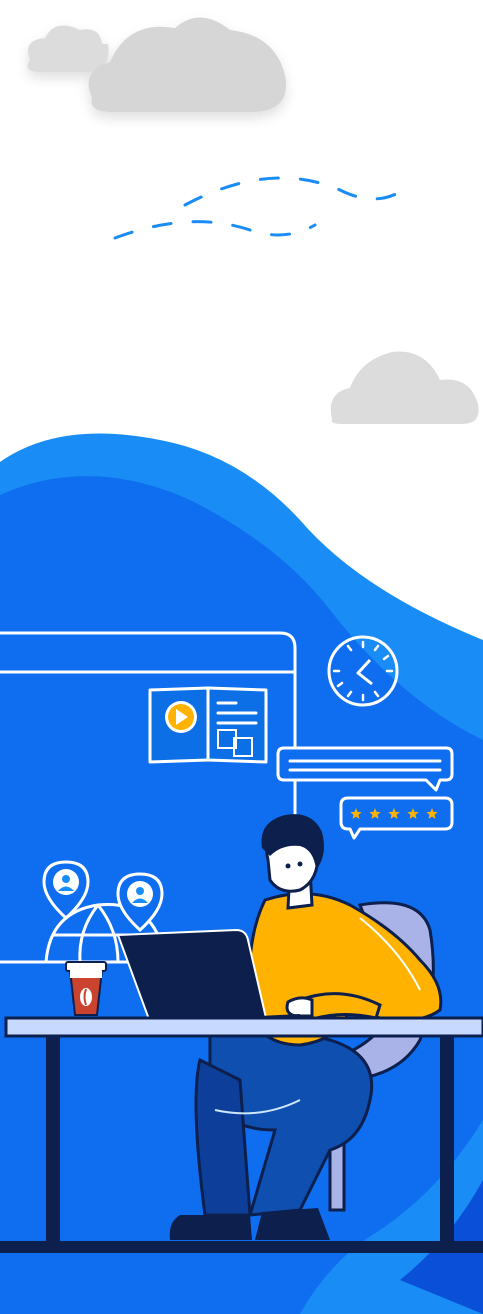 This screenshot has height=1314, width=483. I want to click on play-icon, so click(181, 717).